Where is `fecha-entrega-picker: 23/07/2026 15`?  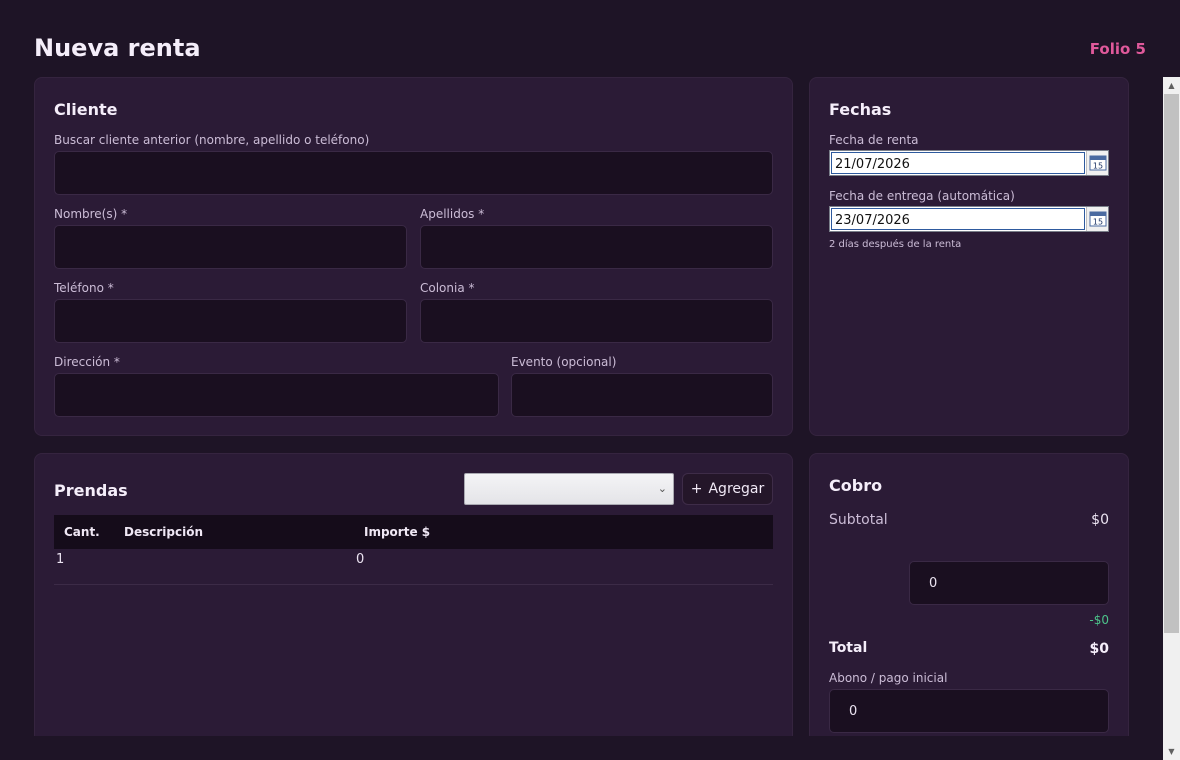 fecha-entrega-picker: 23/07/2026 15 is located at coordinates (969, 219).